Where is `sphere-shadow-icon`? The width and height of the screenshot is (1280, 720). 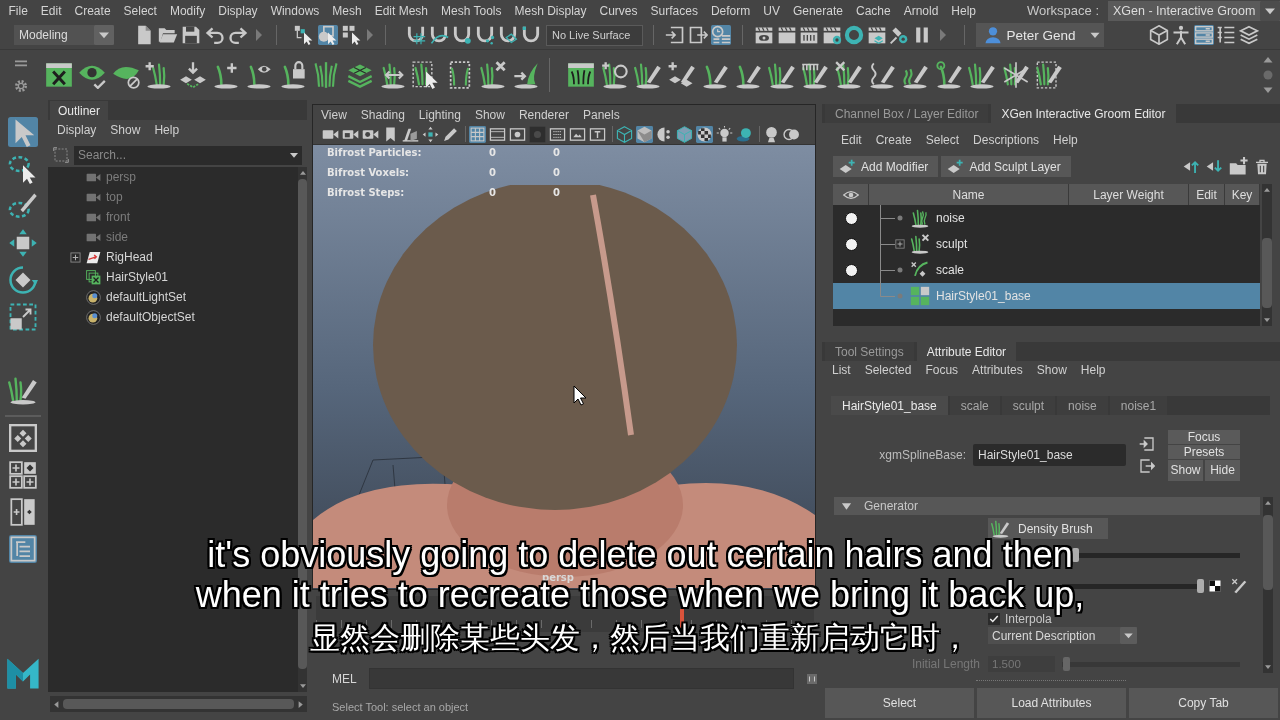
sphere-shadow-icon is located at coordinates (744, 134).